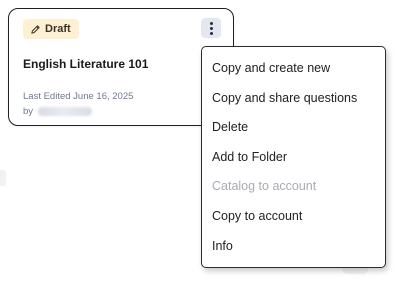  I want to click on author-line: by, so click(58, 111).